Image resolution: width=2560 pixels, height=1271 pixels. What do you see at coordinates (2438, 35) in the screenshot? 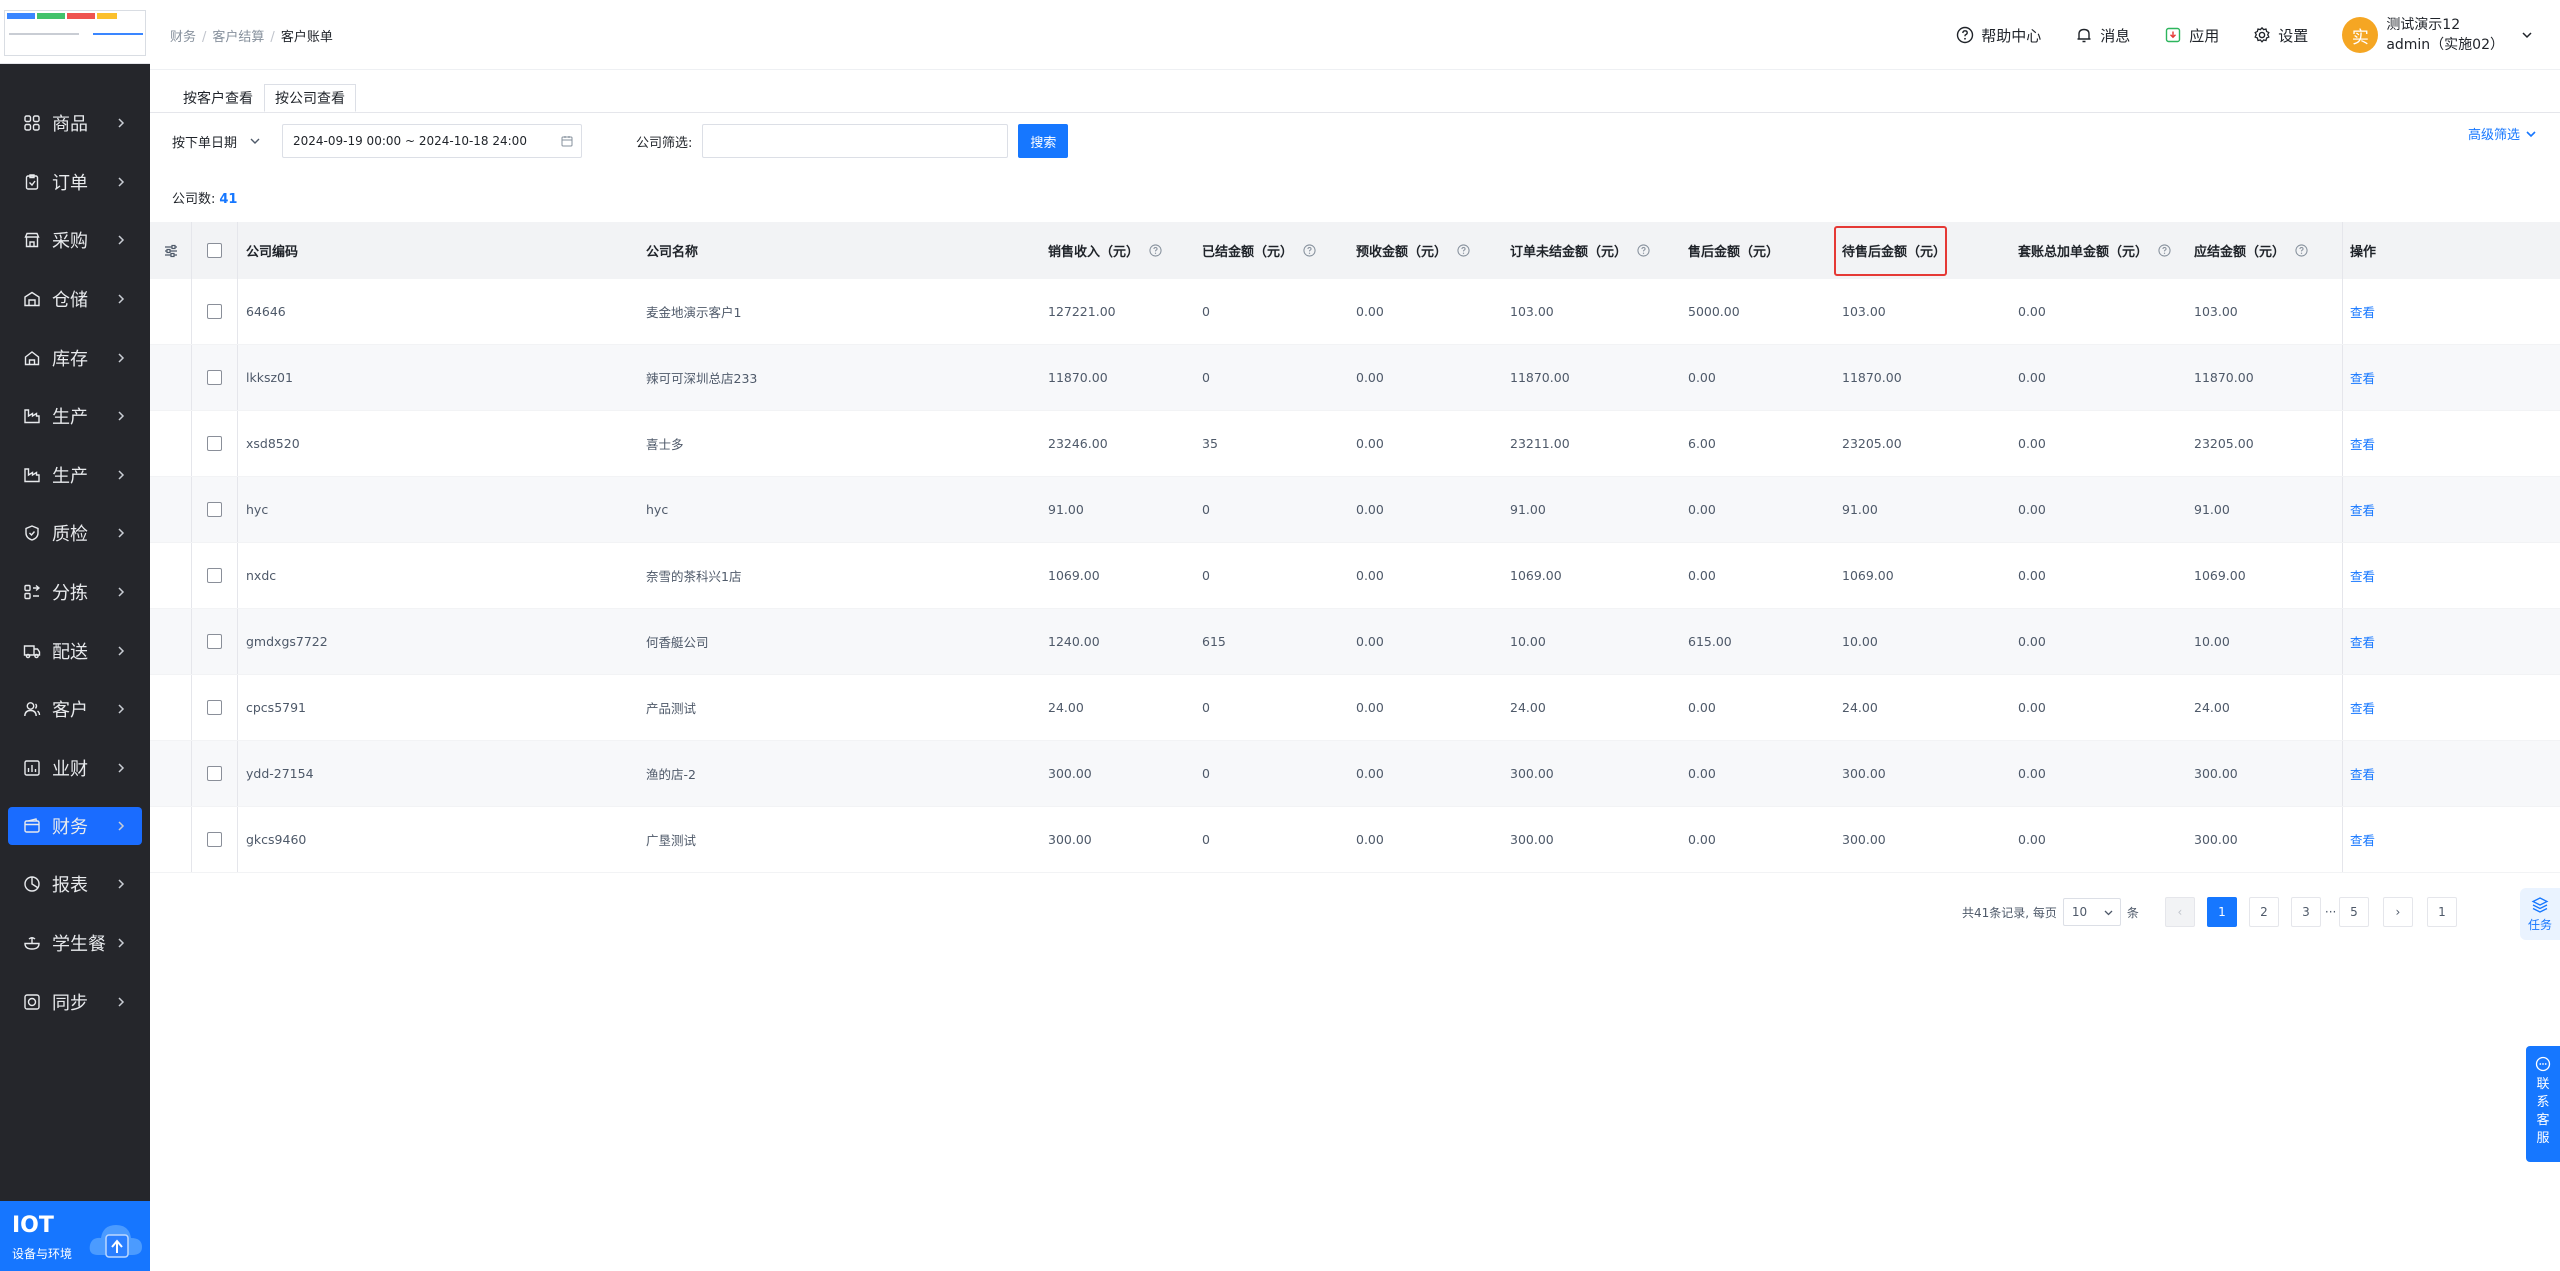
I see `user-menu: 实 测试演示12 admin（实施02）` at bounding box center [2438, 35].